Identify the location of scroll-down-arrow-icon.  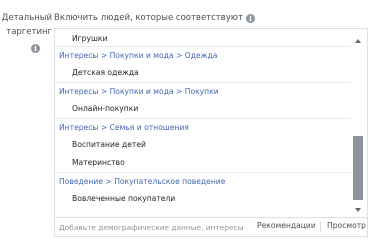
(358, 210).